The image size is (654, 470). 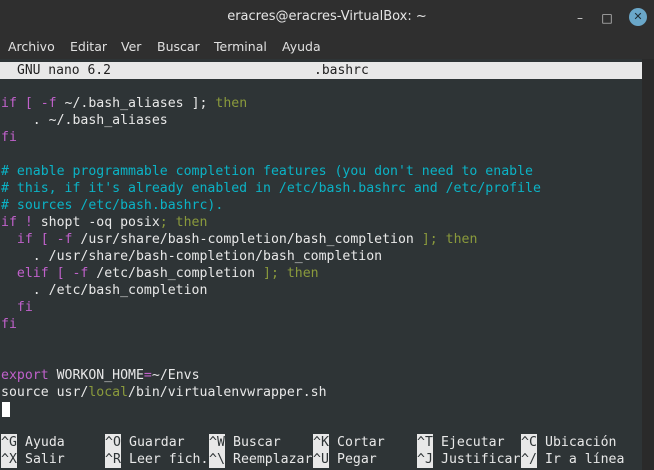 I want to click on scrollbar, so click(x=648, y=264).